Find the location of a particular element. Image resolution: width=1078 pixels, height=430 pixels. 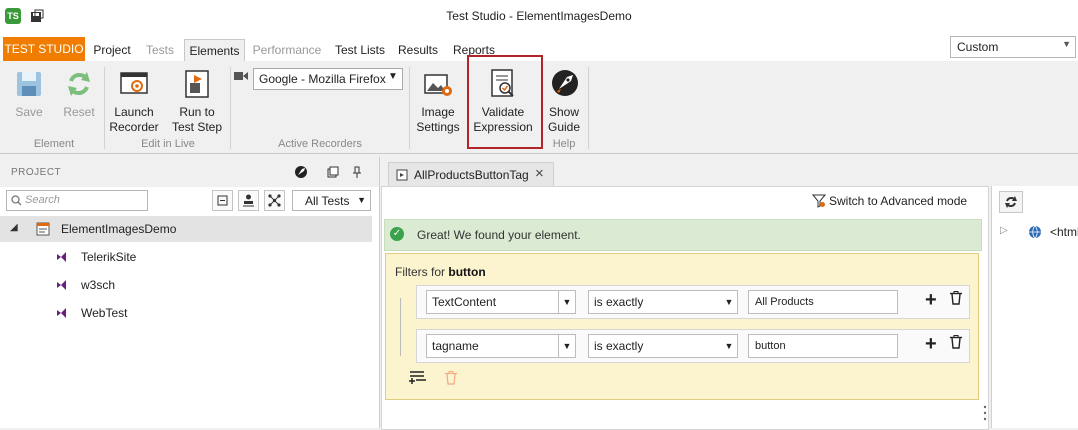

filter-value-input: button is located at coordinates (823, 346).